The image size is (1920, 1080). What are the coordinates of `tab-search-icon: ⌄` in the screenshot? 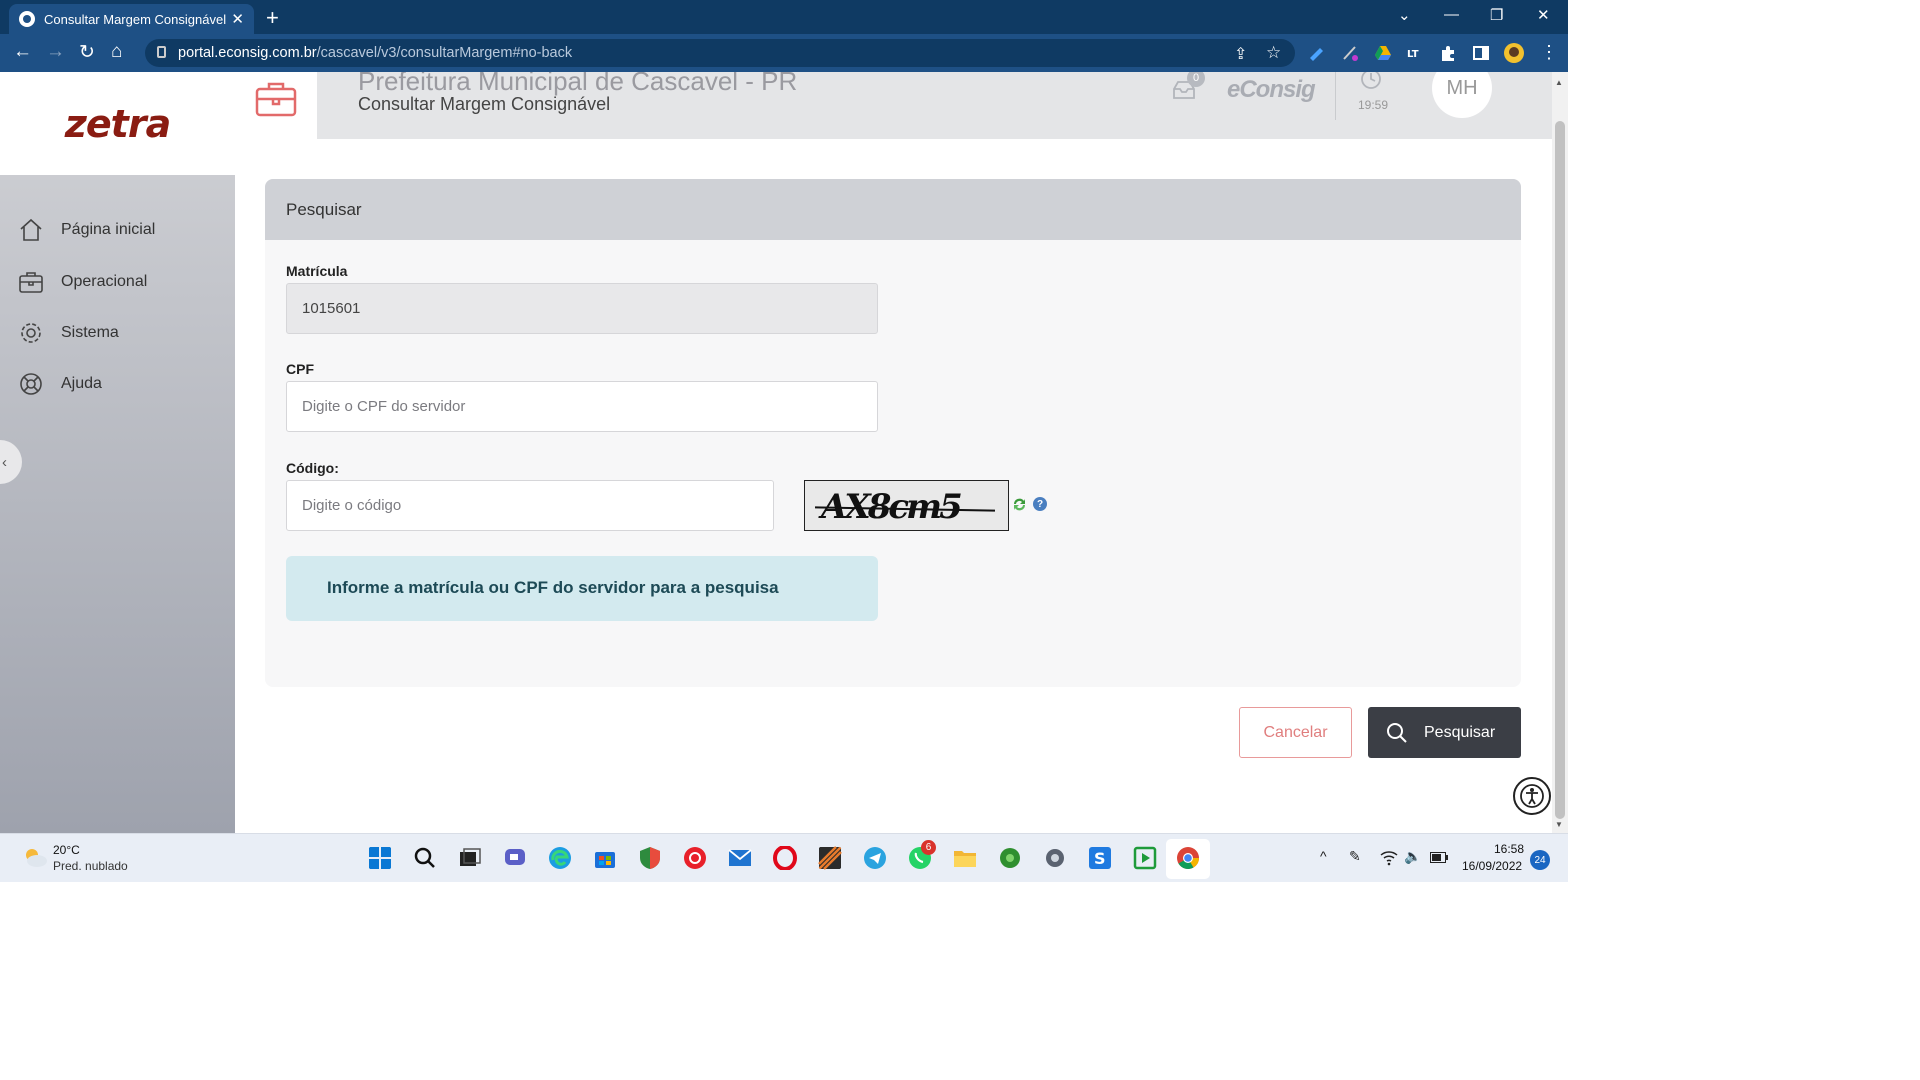 It's located at (1404, 15).